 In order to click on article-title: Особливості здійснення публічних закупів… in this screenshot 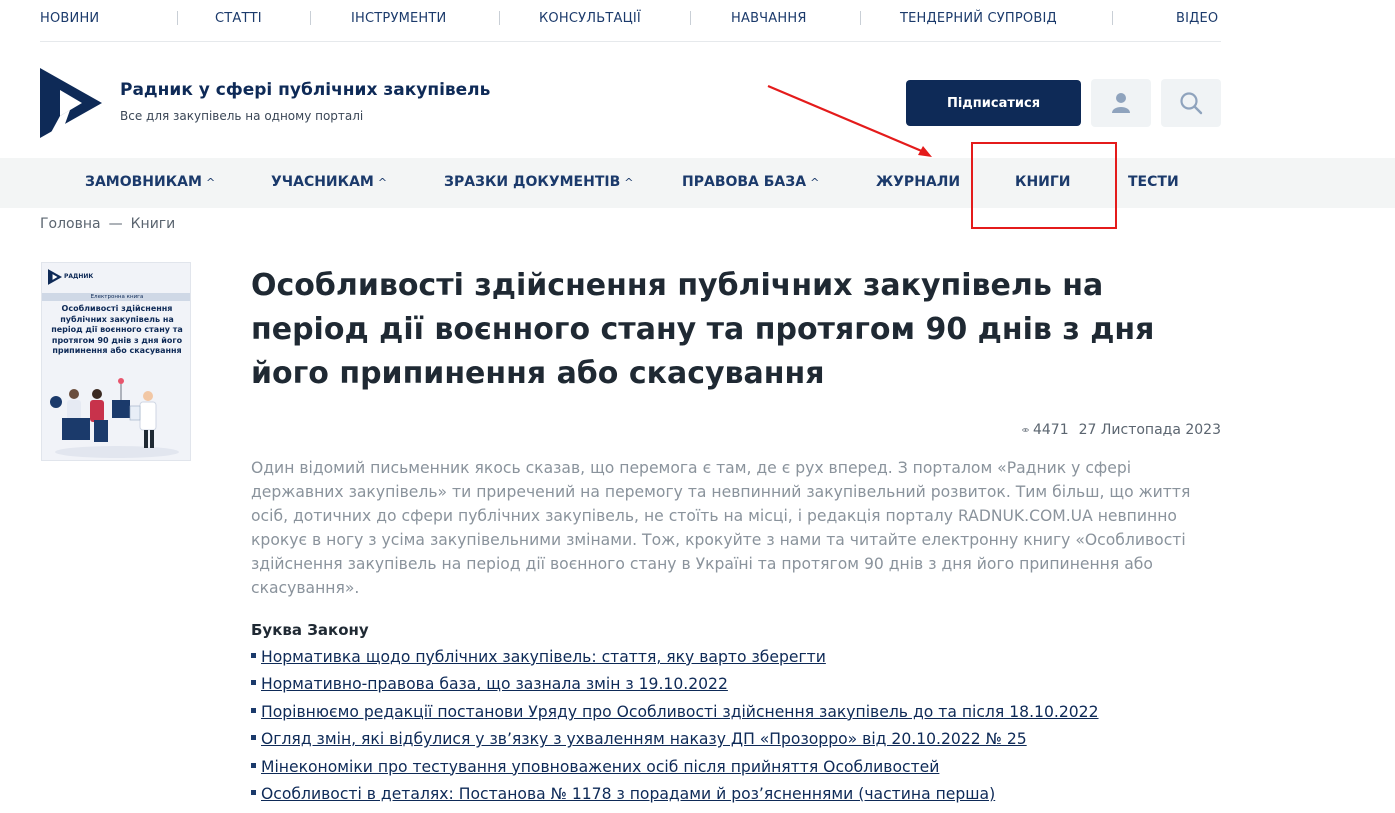, I will do `click(703, 329)`.